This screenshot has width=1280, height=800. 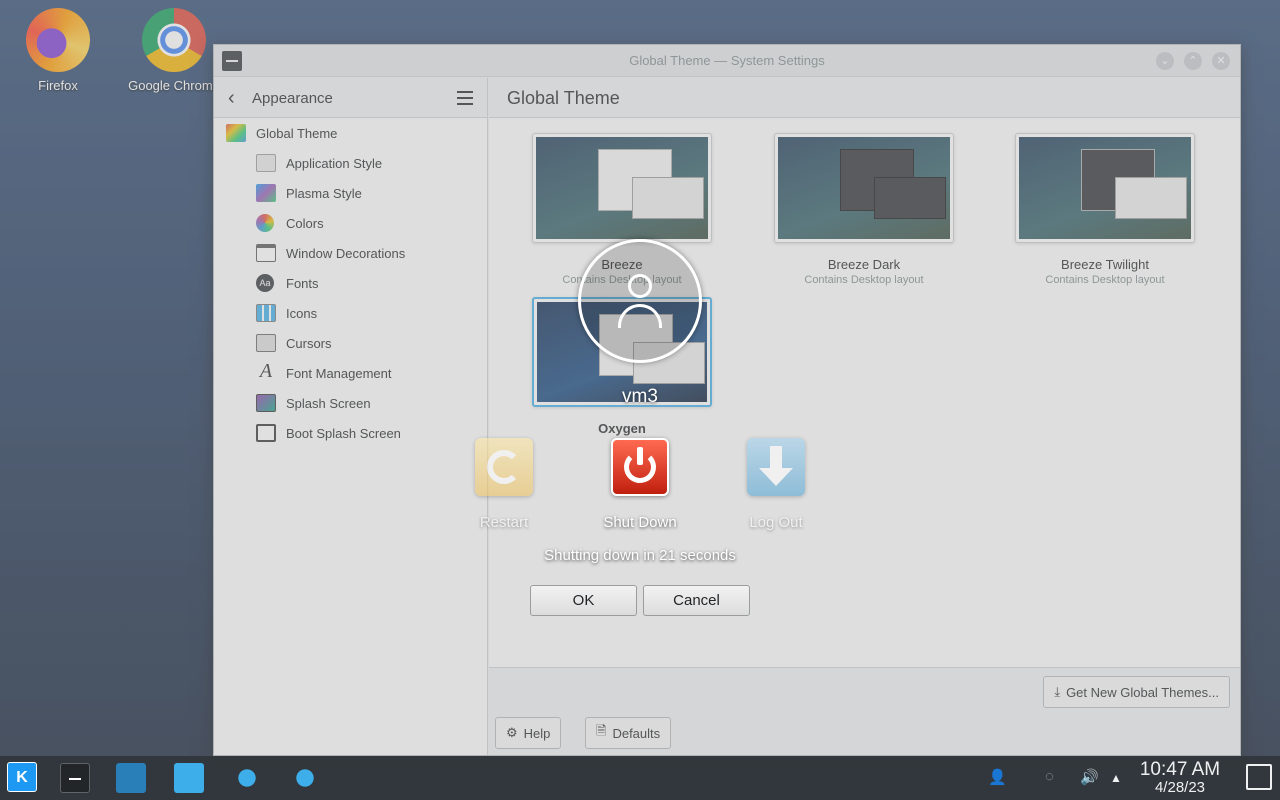 I want to click on shutdown-button: Shut Down, so click(x=640, y=484).